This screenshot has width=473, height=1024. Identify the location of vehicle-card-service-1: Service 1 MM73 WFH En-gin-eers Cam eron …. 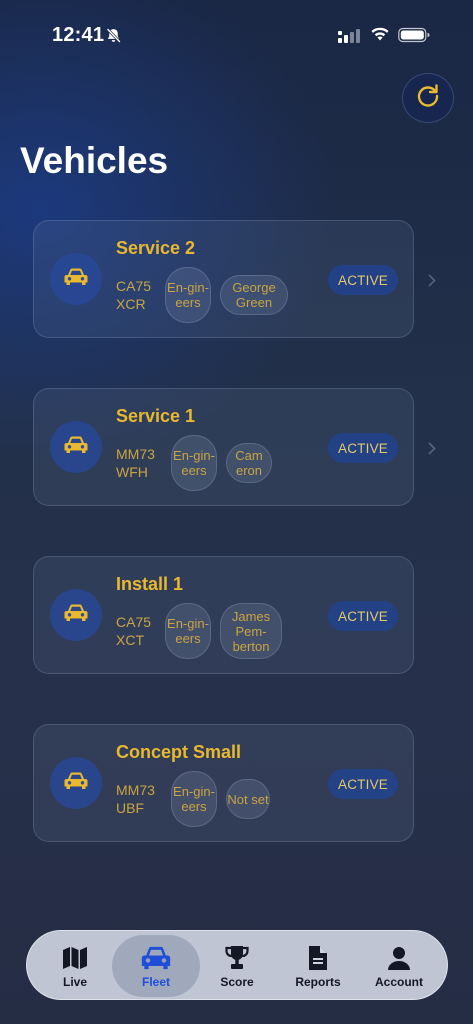
(234, 447).